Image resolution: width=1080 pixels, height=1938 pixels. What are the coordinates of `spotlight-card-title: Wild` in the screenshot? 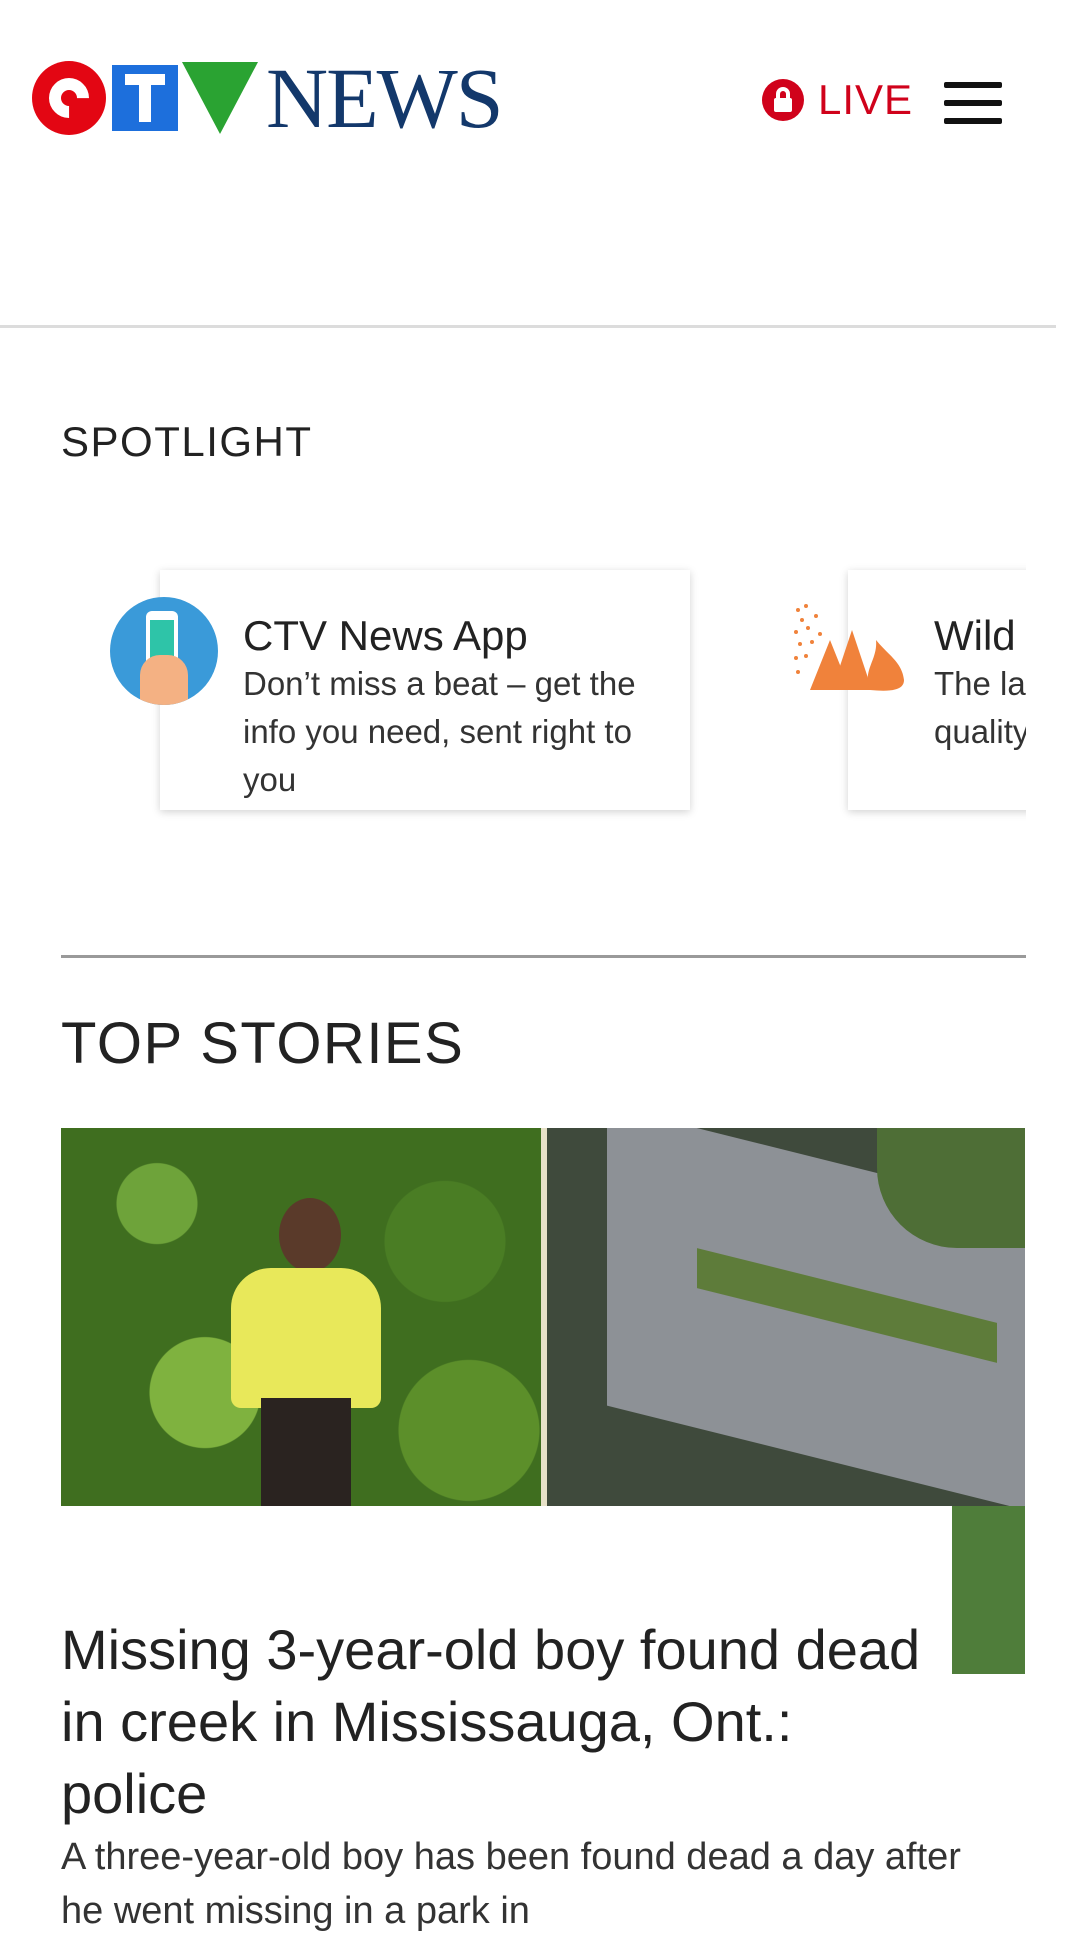 It's located at (975, 635).